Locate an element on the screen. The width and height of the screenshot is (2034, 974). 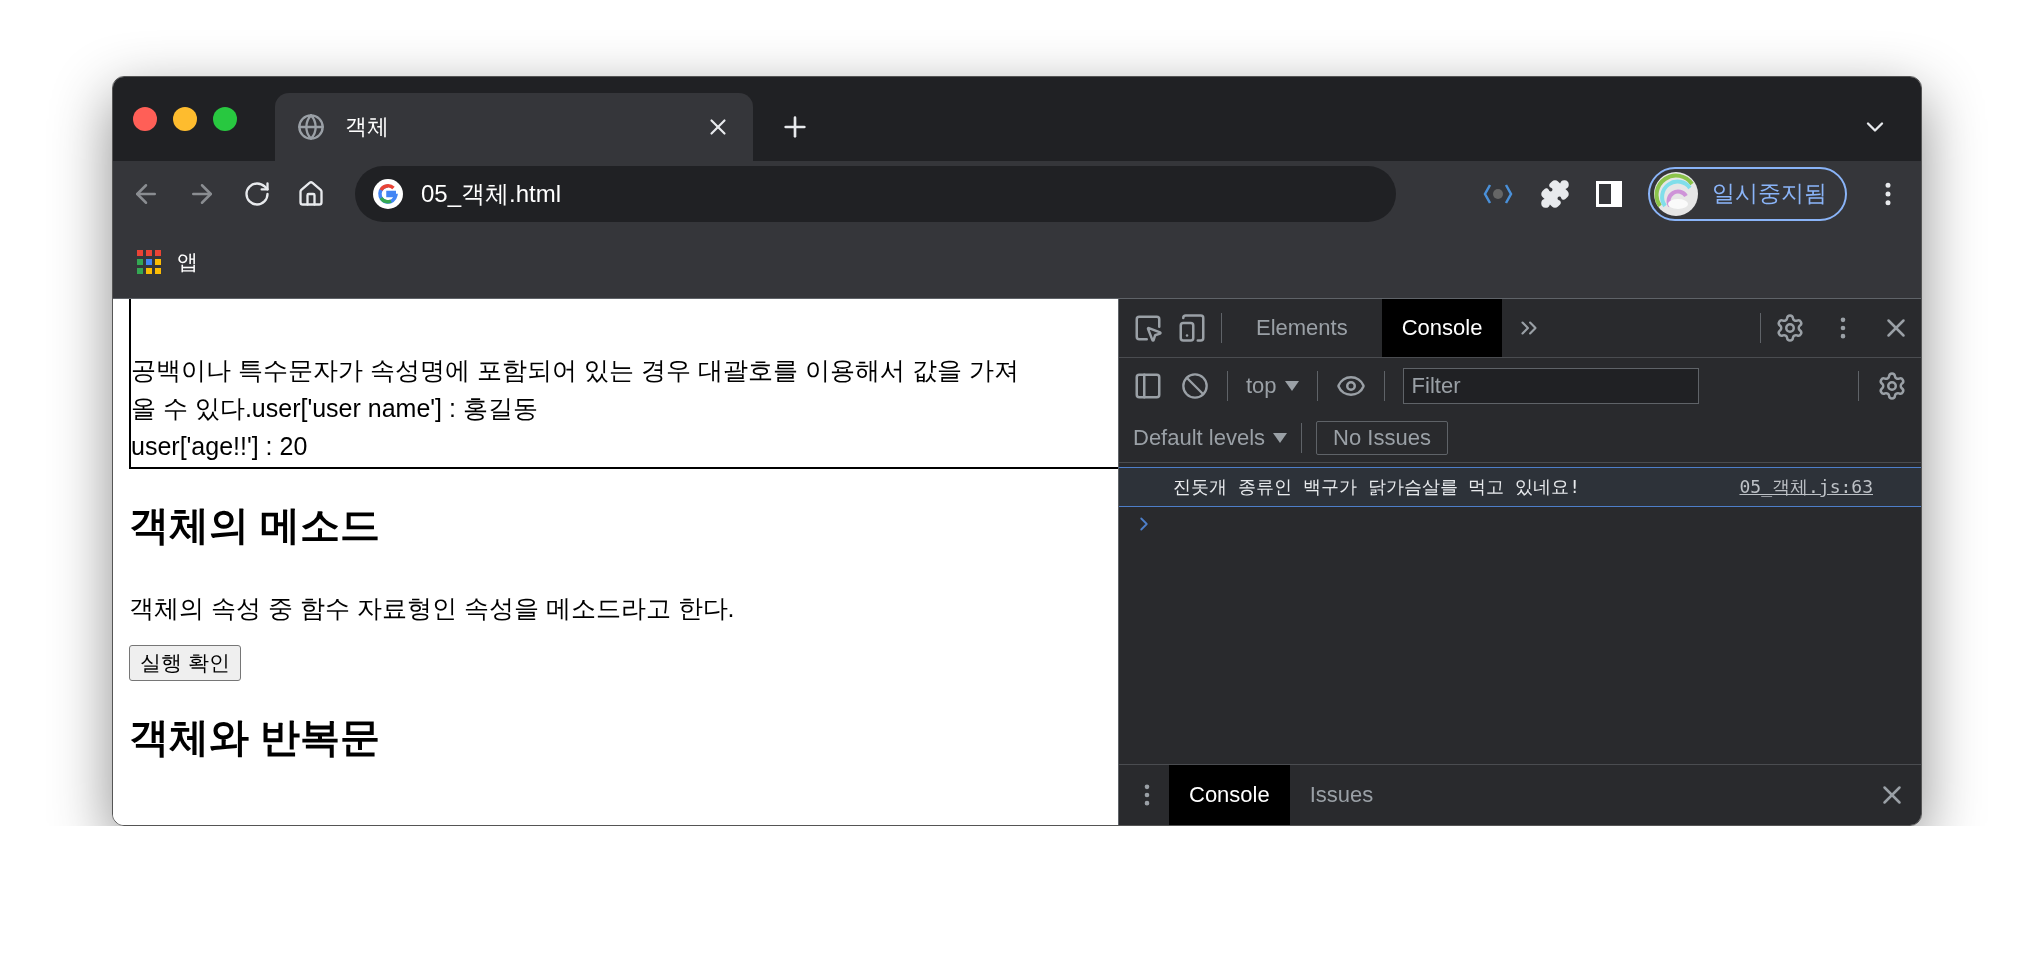
context-dropdown: top is located at coordinates (1272, 386).